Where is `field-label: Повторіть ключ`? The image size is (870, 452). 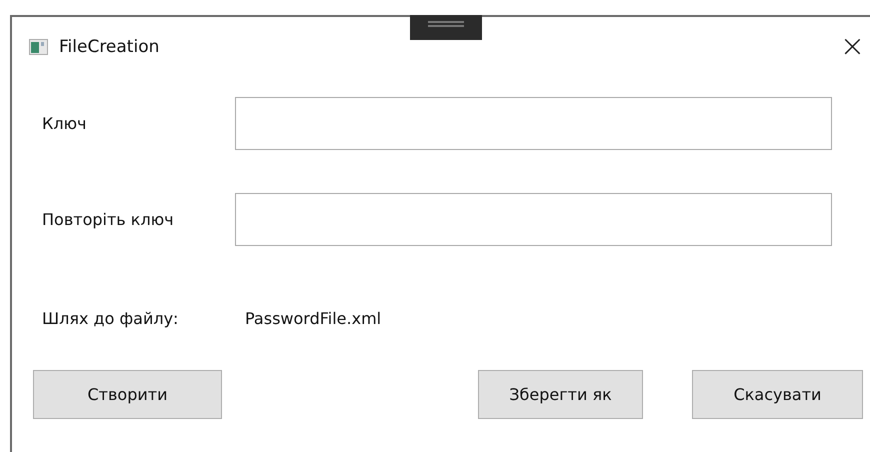 field-label: Повторіть ключ is located at coordinates (108, 219).